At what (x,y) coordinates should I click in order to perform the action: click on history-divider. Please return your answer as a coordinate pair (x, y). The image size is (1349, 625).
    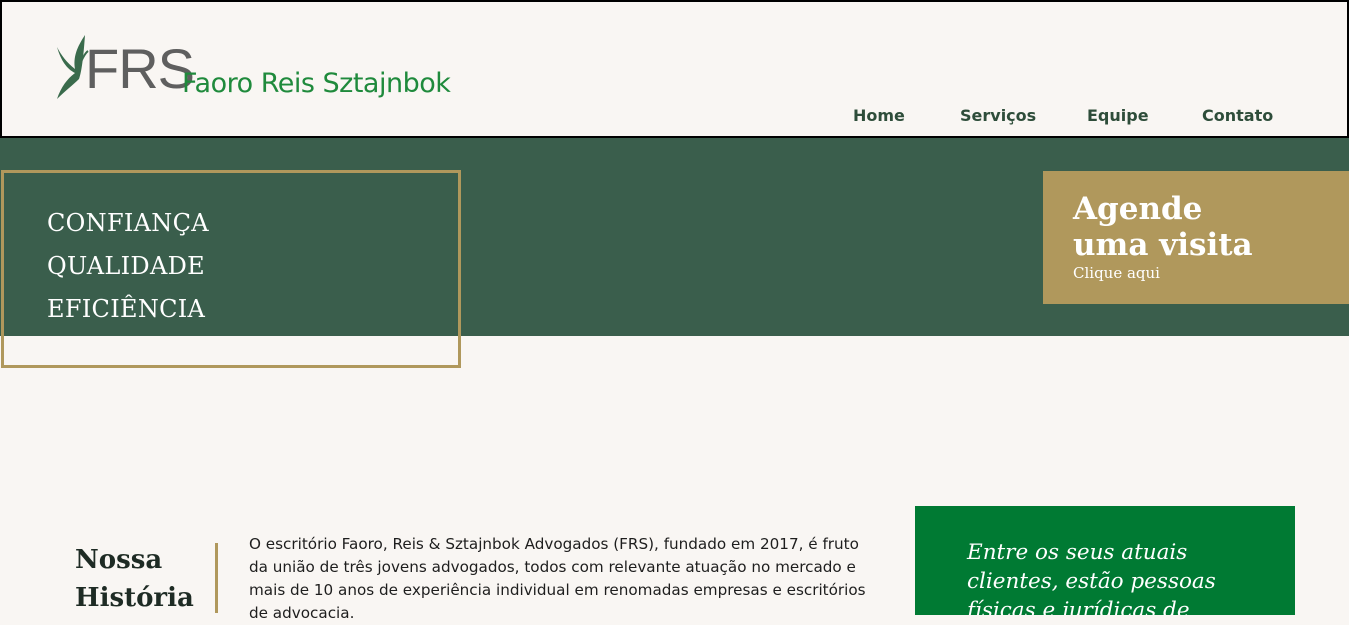
    Looking at the image, I should click on (216, 578).